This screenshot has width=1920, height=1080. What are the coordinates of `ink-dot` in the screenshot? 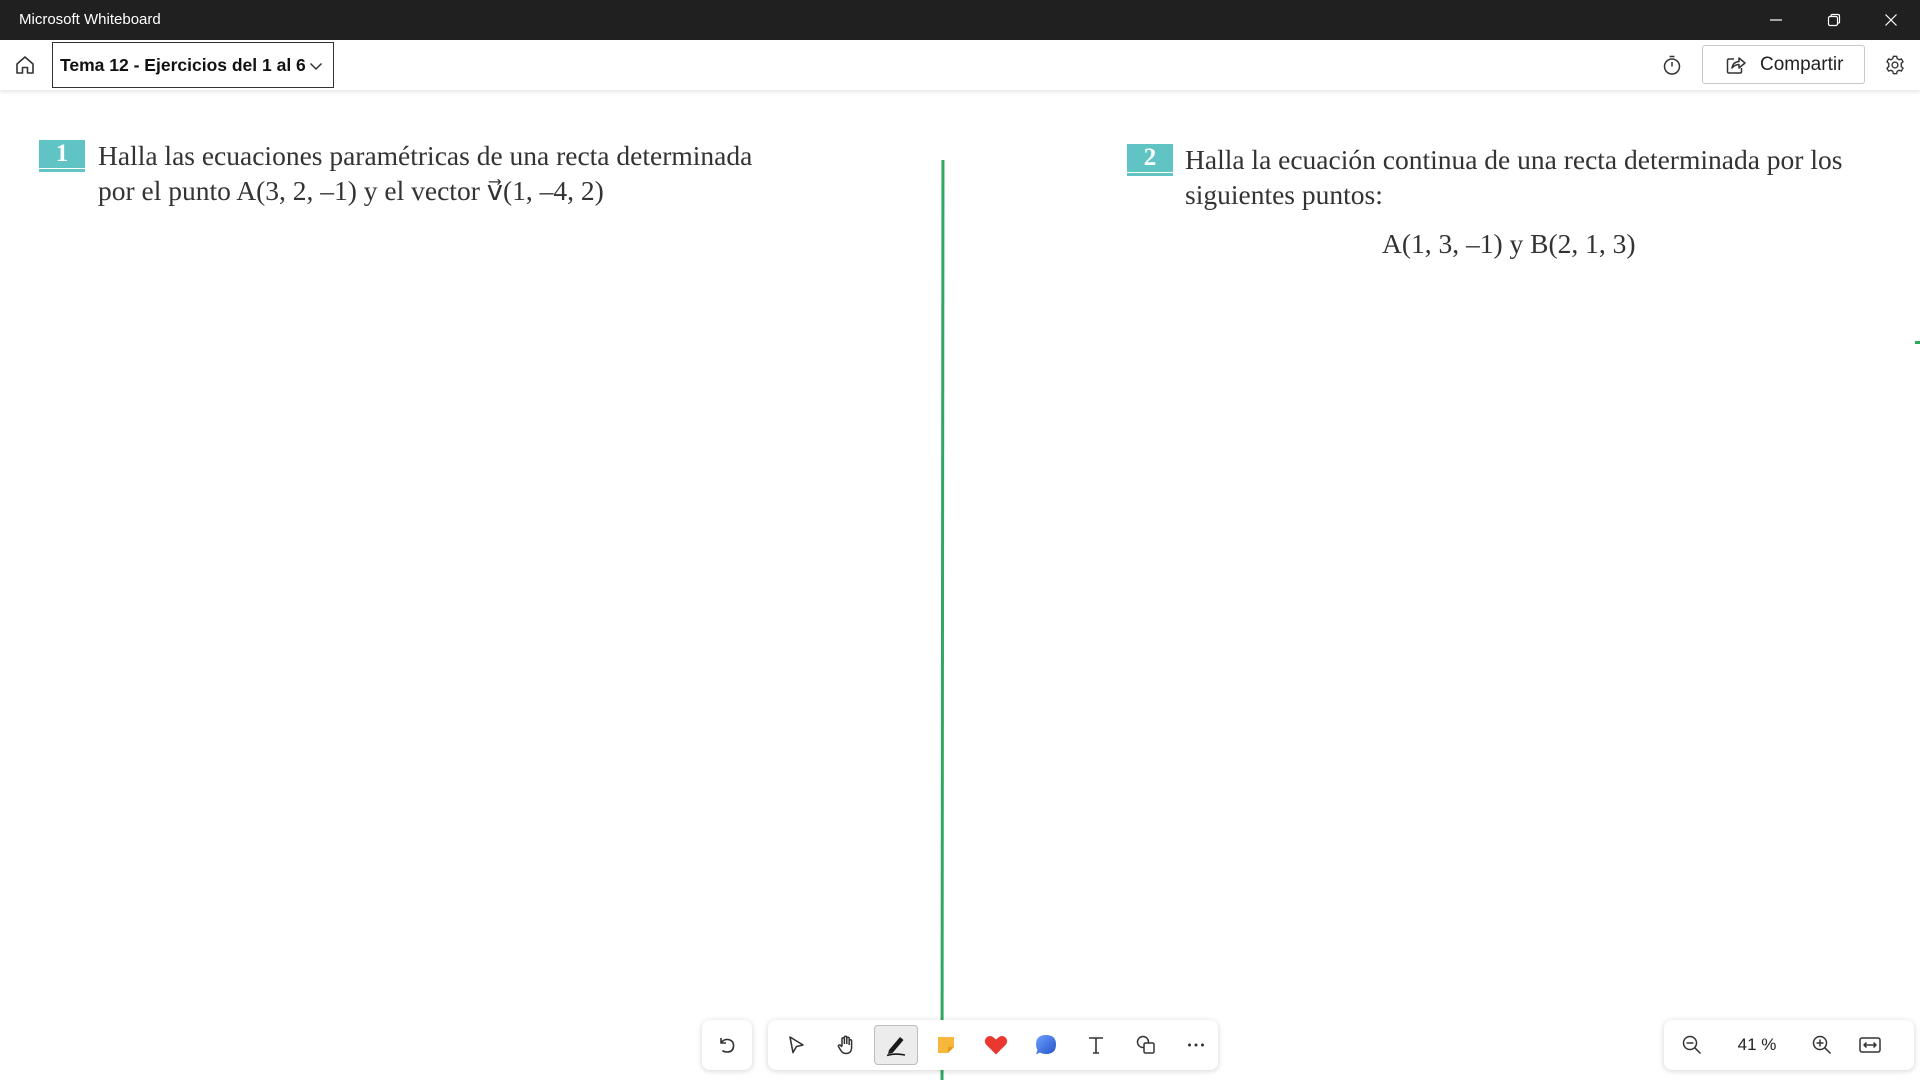 It's located at (1917, 342).